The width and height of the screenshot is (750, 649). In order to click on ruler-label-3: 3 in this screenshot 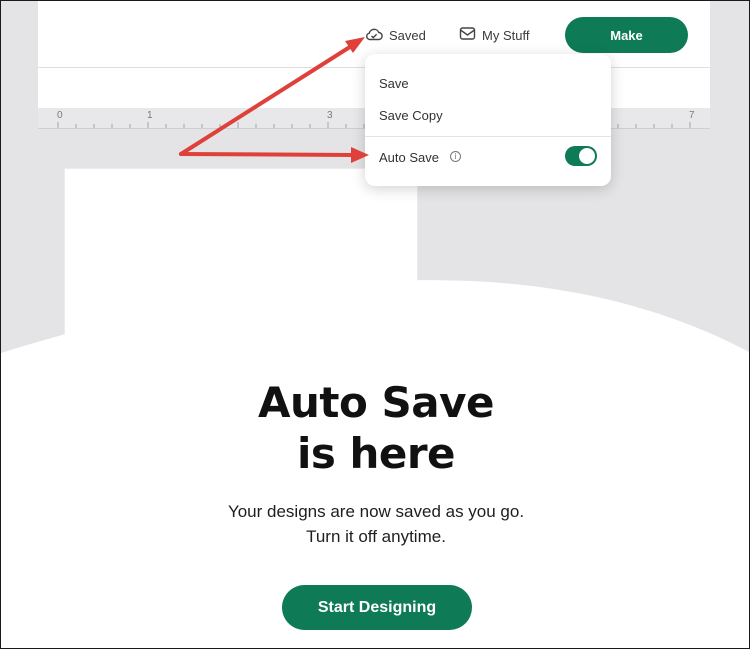, I will do `click(330, 115)`.